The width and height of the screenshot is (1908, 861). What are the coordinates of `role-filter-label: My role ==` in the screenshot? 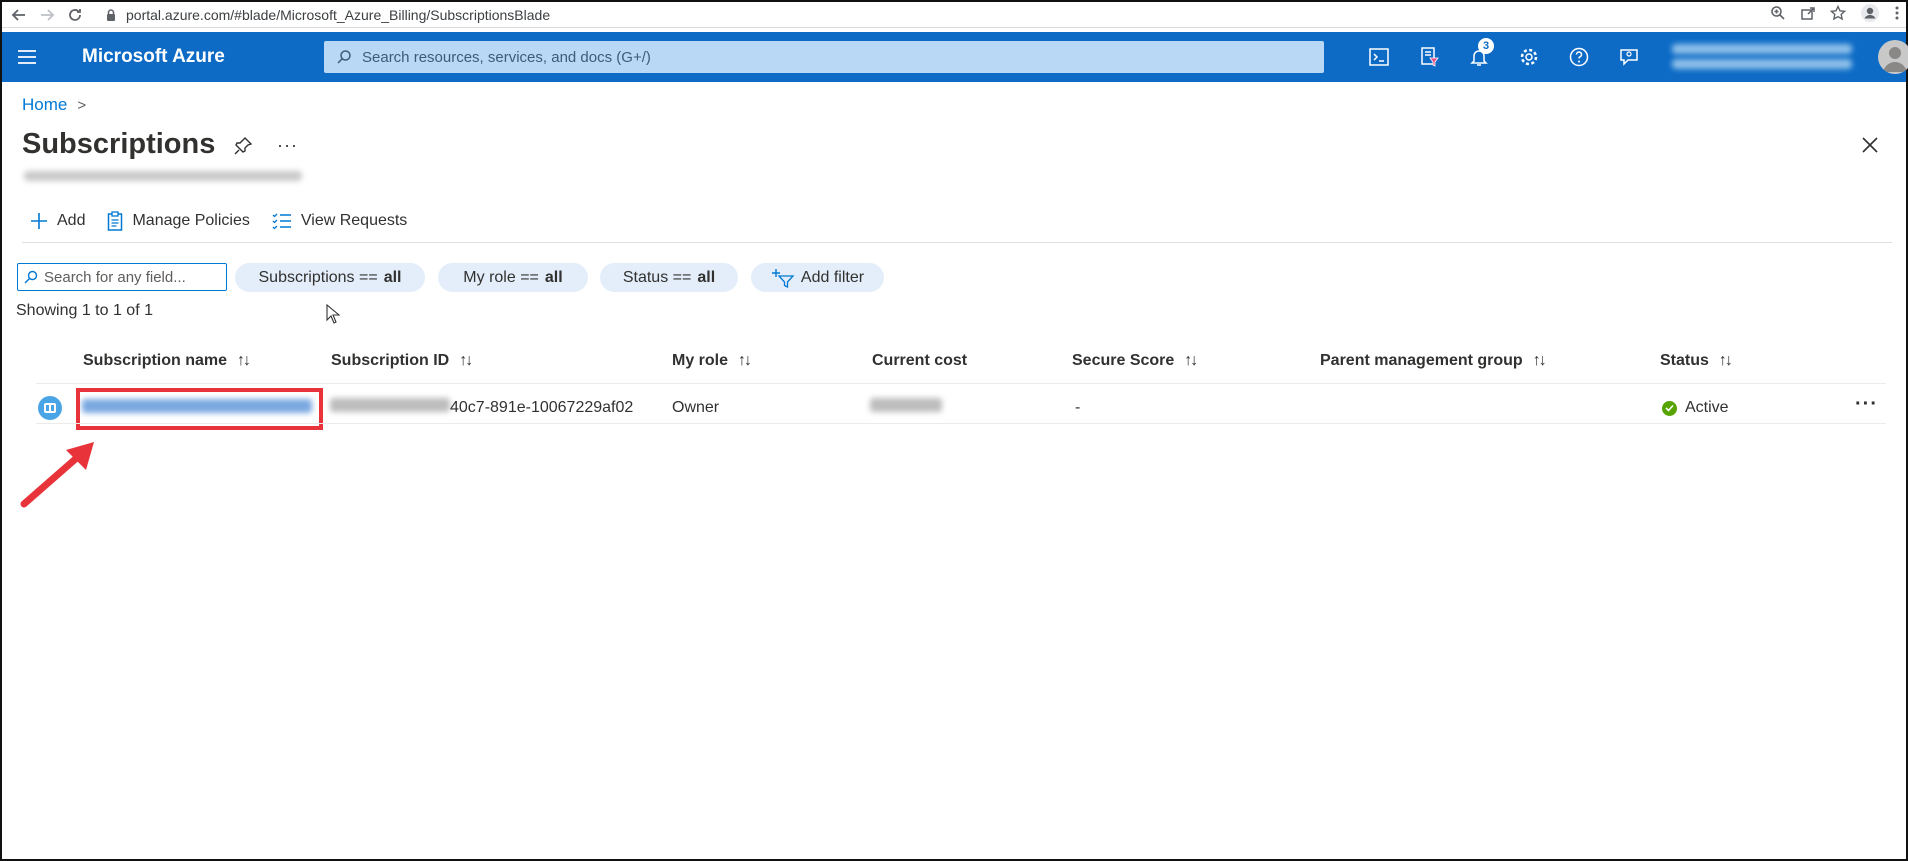 It's located at (501, 277).